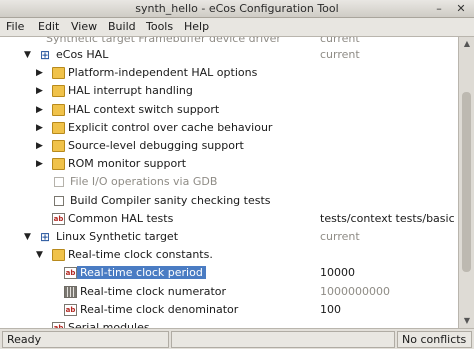 The height and width of the screenshot is (349, 474). I want to click on tree-row-label: Real-time clock numerator, so click(153, 291).